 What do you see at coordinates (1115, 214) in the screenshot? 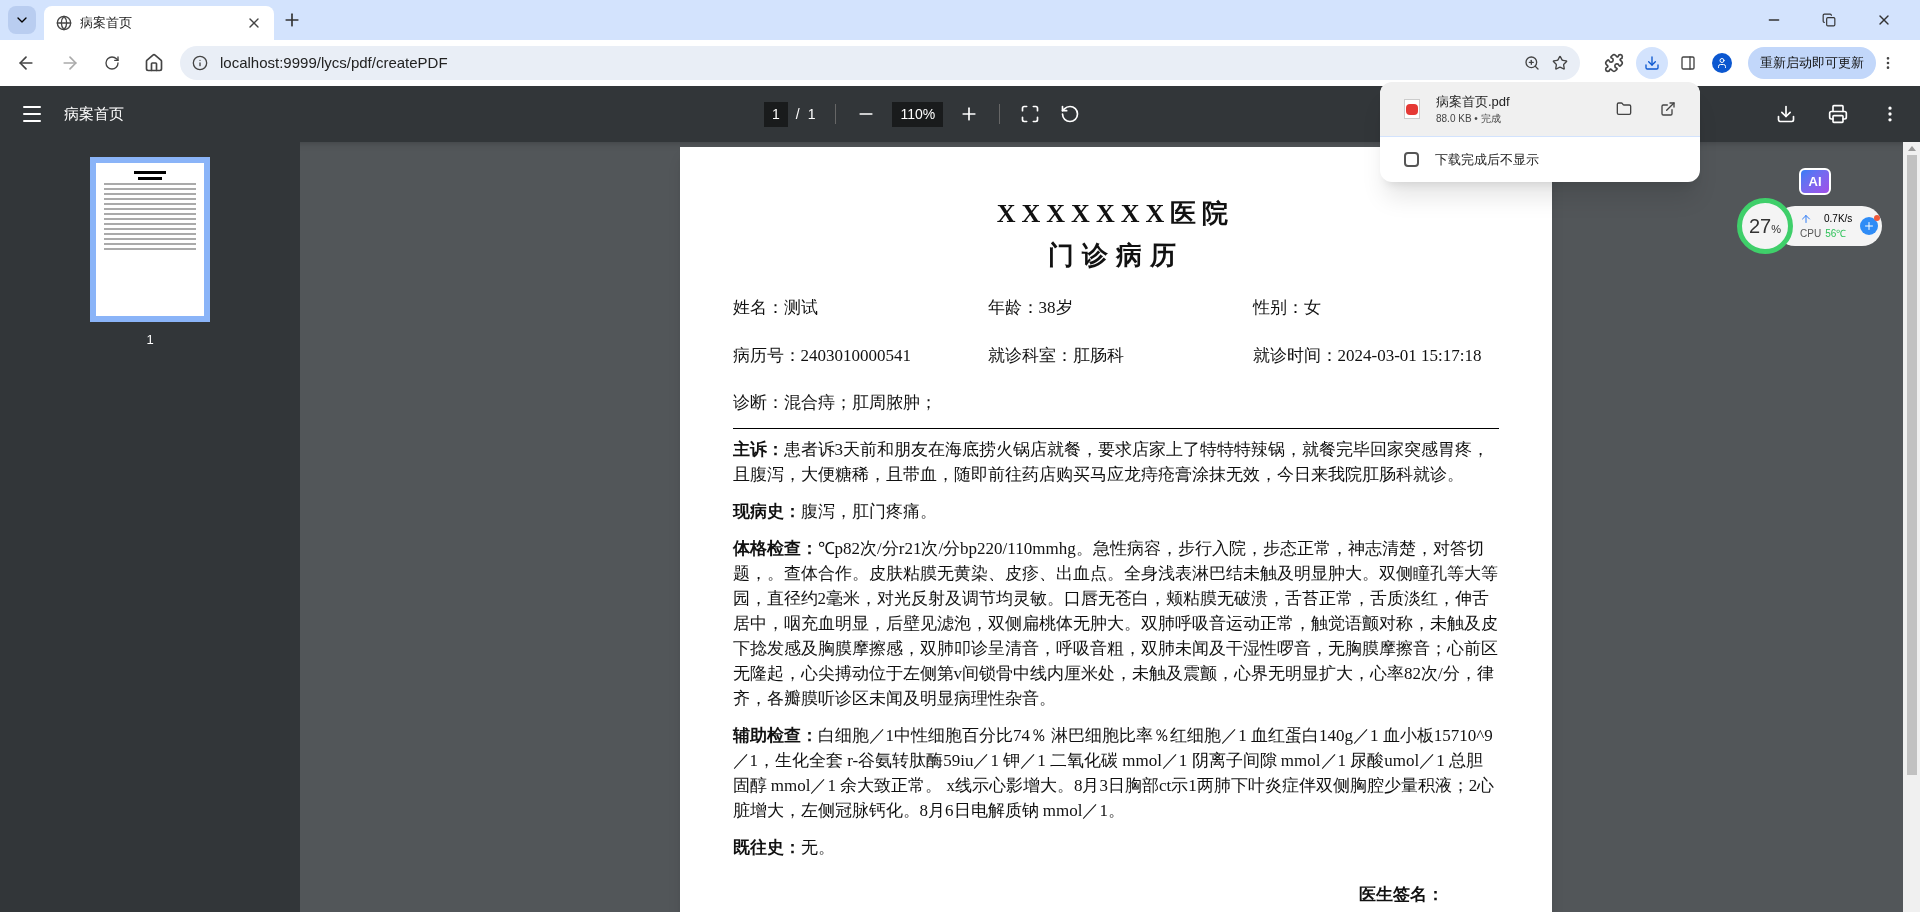
I see `hospital-title: XXXXXXX医院` at bounding box center [1115, 214].